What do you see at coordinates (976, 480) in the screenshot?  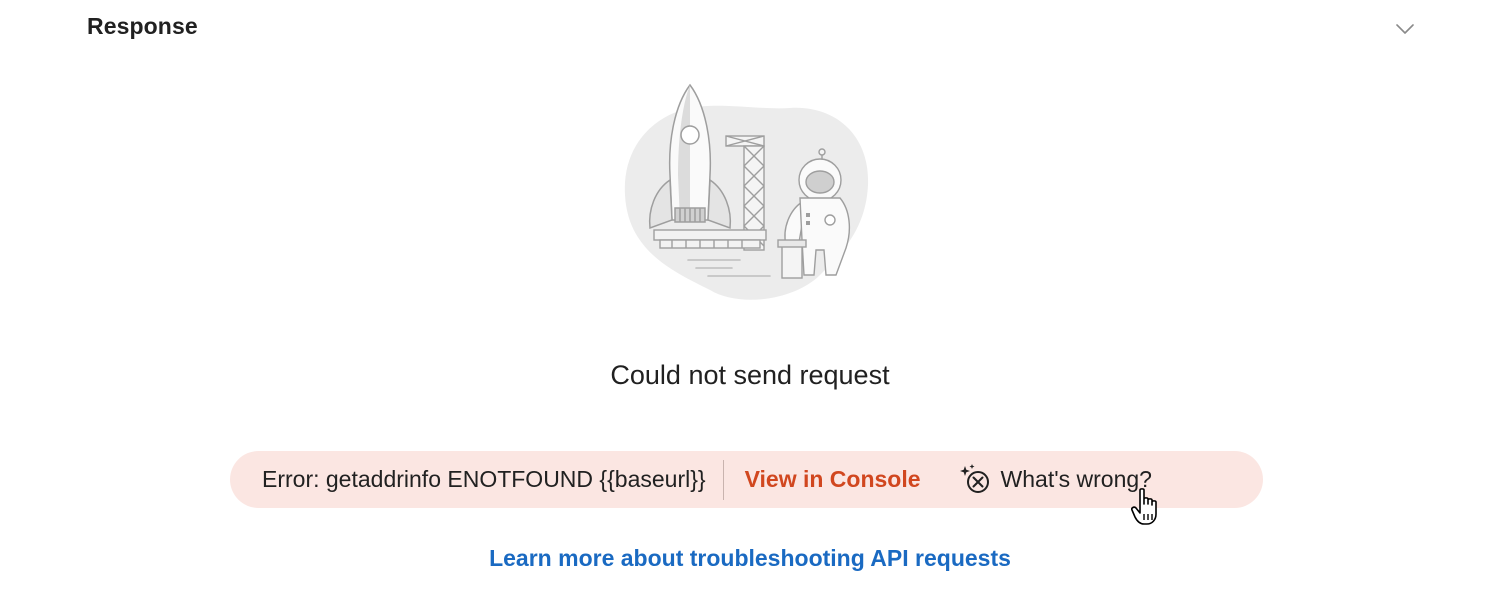 I see `ai-sparkle-icon` at bounding box center [976, 480].